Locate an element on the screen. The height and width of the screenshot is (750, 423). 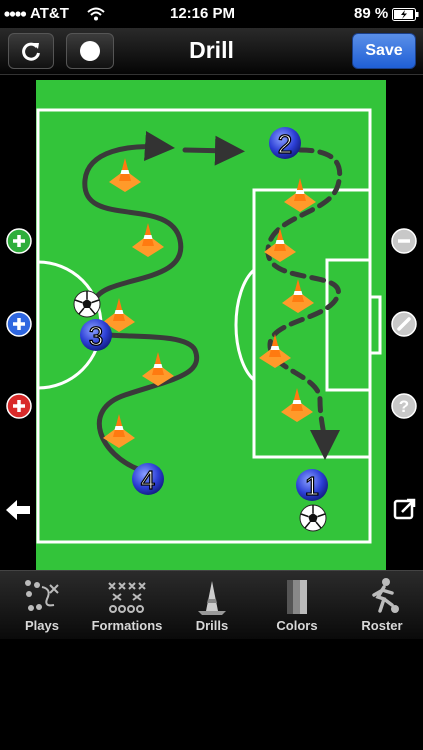
player-icon is located at coordinates (385, 595).